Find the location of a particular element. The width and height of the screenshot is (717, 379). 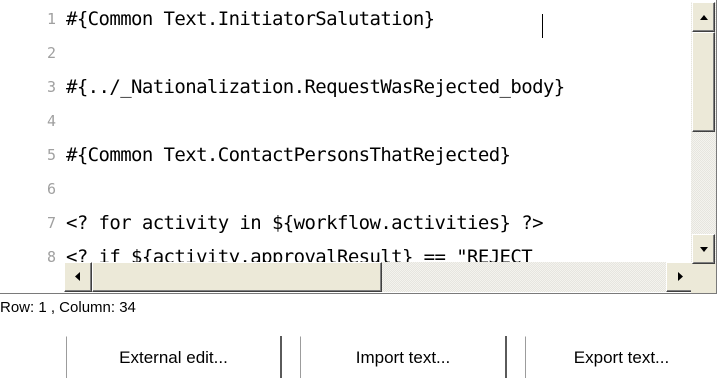

arrow-up-icon is located at coordinates (704, 17).